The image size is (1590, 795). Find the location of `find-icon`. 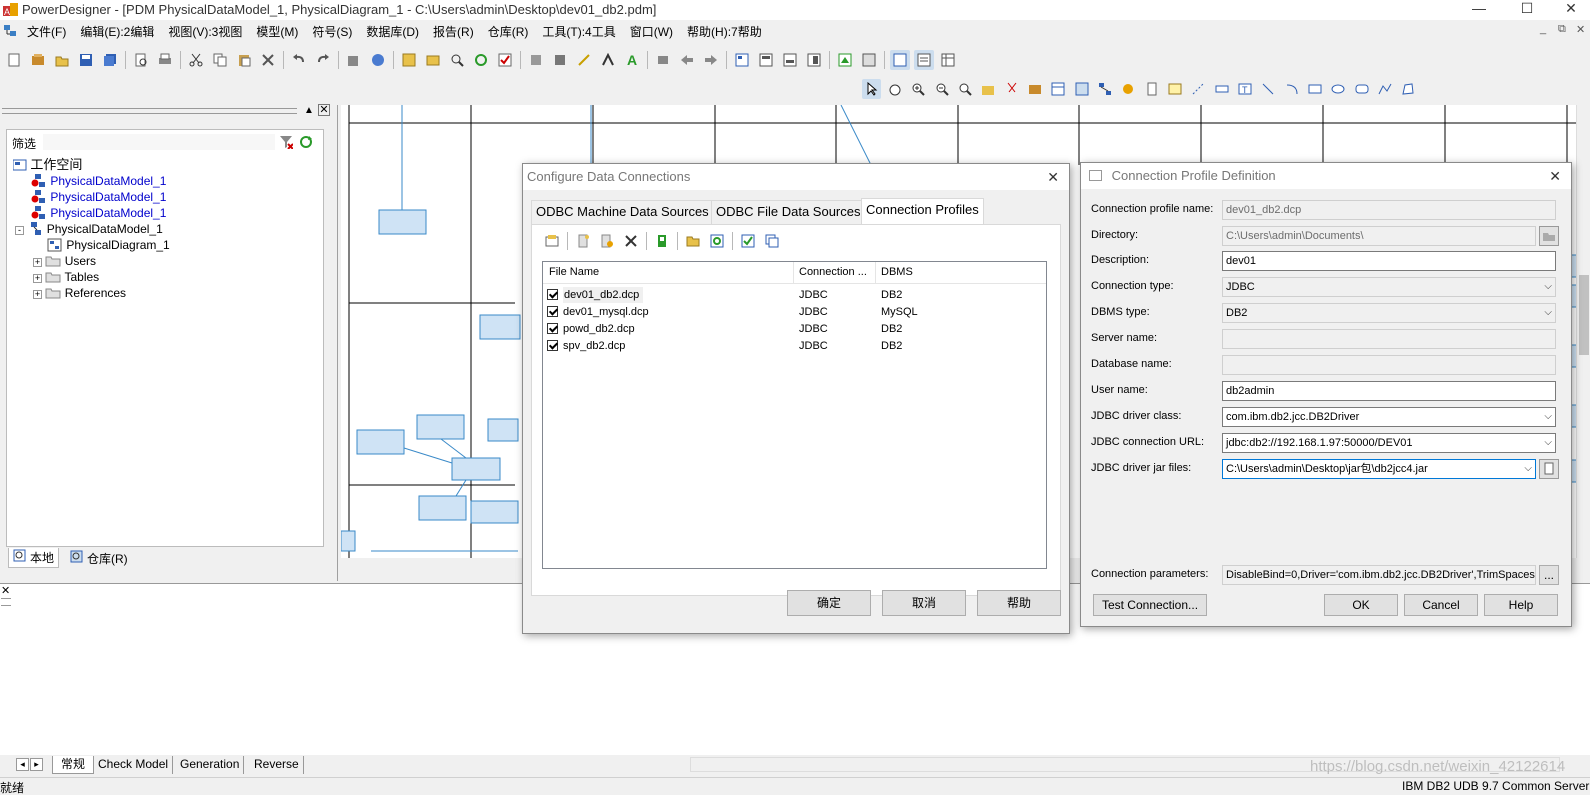

find-icon is located at coordinates (457, 60).